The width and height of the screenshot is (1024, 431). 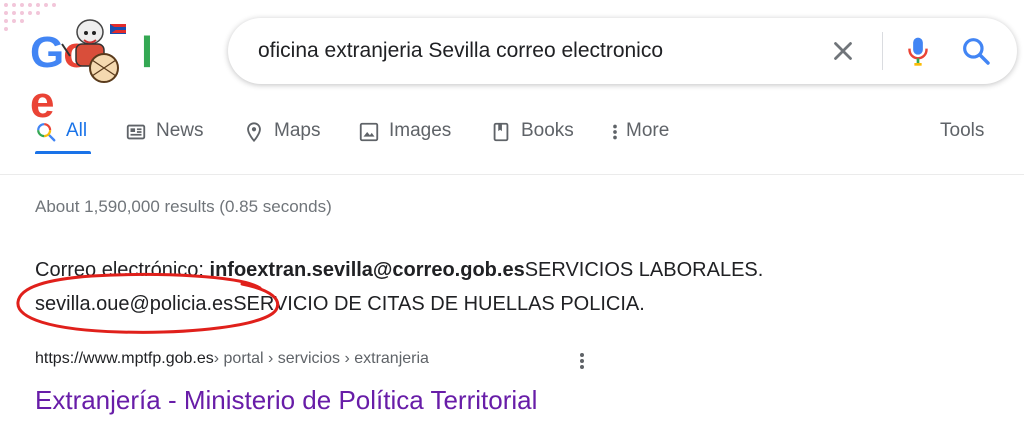 I want to click on tab-label: News, so click(x=180, y=130).